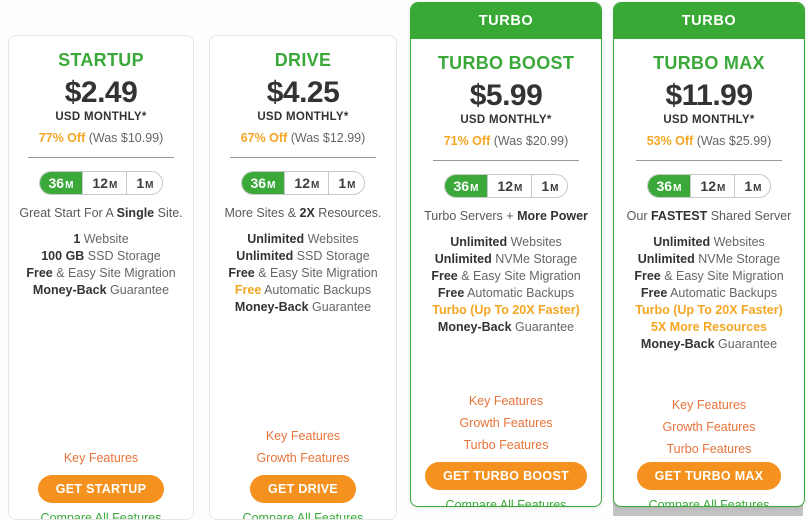 The width and height of the screenshot is (810, 522). What do you see at coordinates (104, 239) in the screenshot?
I see `feature-text: Website` at bounding box center [104, 239].